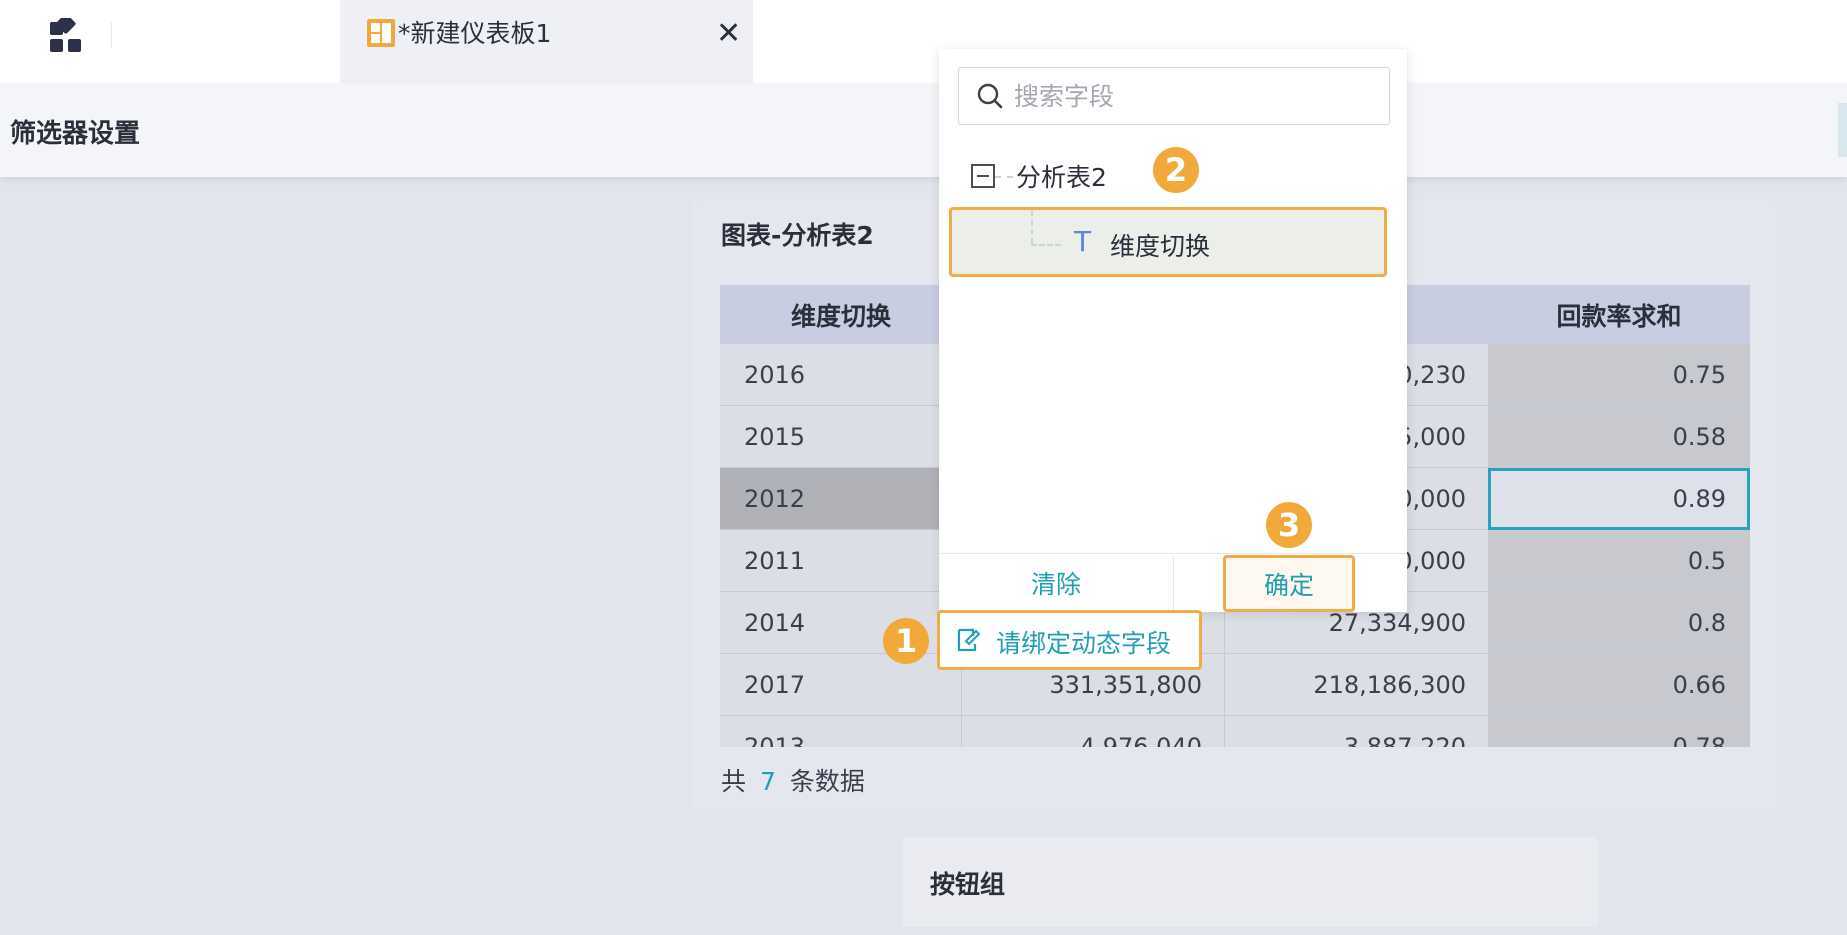 This screenshot has width=1847, height=935. I want to click on table-cell: 0.75, so click(1619, 375).